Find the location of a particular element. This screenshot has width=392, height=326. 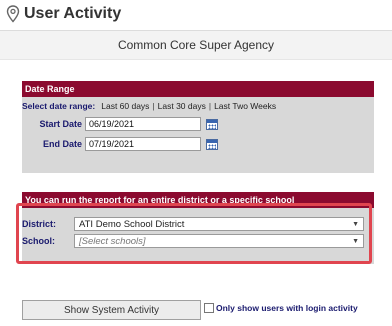

end-date-row: End Date is located at coordinates (120, 144).